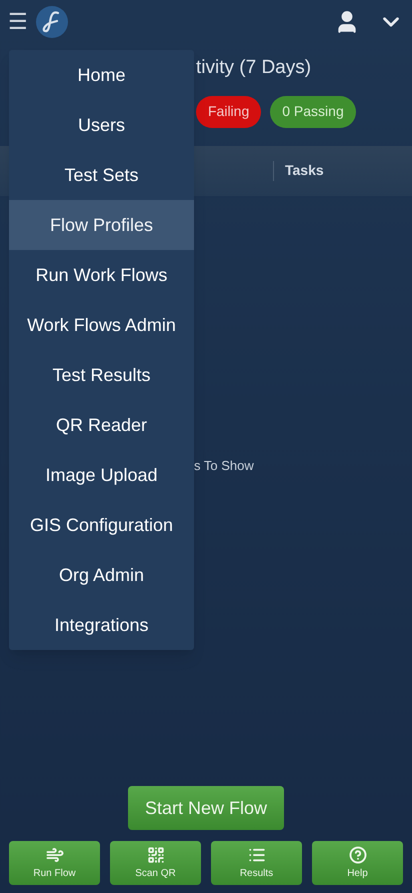 This screenshot has height=893, width=412. Describe the element at coordinates (304, 170) in the screenshot. I see `column-header: Tasks` at that location.